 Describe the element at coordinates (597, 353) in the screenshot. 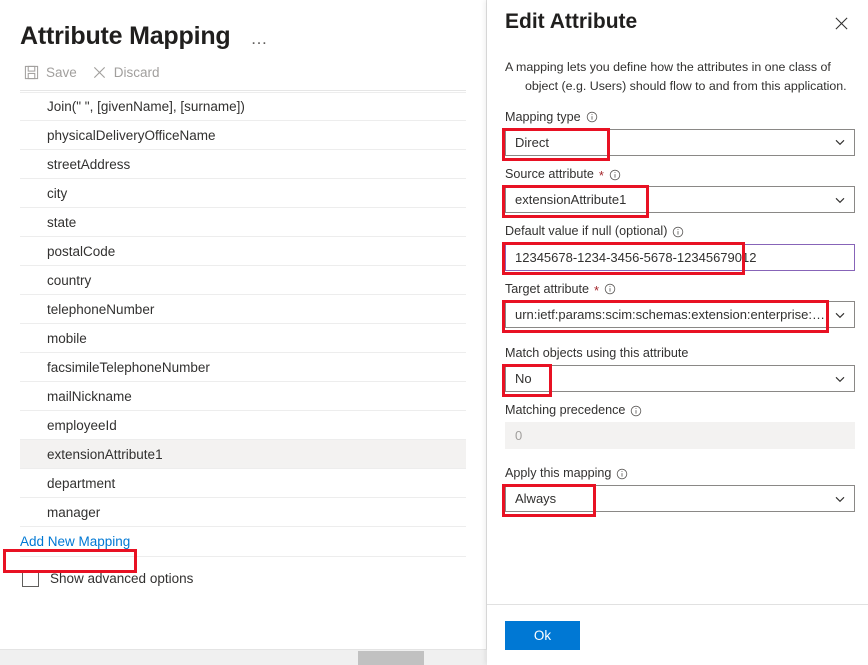

I see `field-label-text: Match objects using this attribute` at that location.